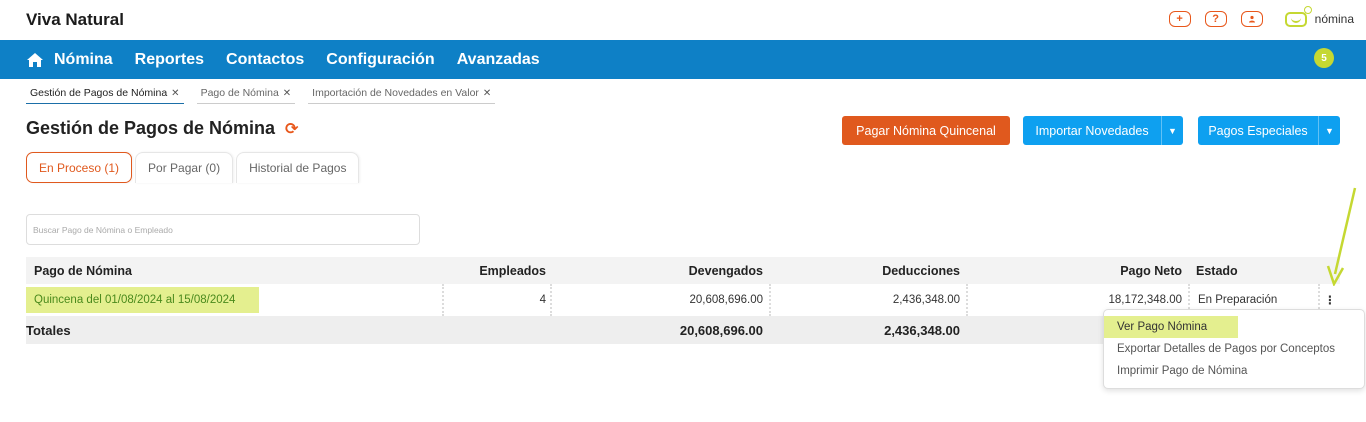 The width and height of the screenshot is (1366, 422). What do you see at coordinates (867, 271) in the screenshot?
I see `column-header: Deducciones` at bounding box center [867, 271].